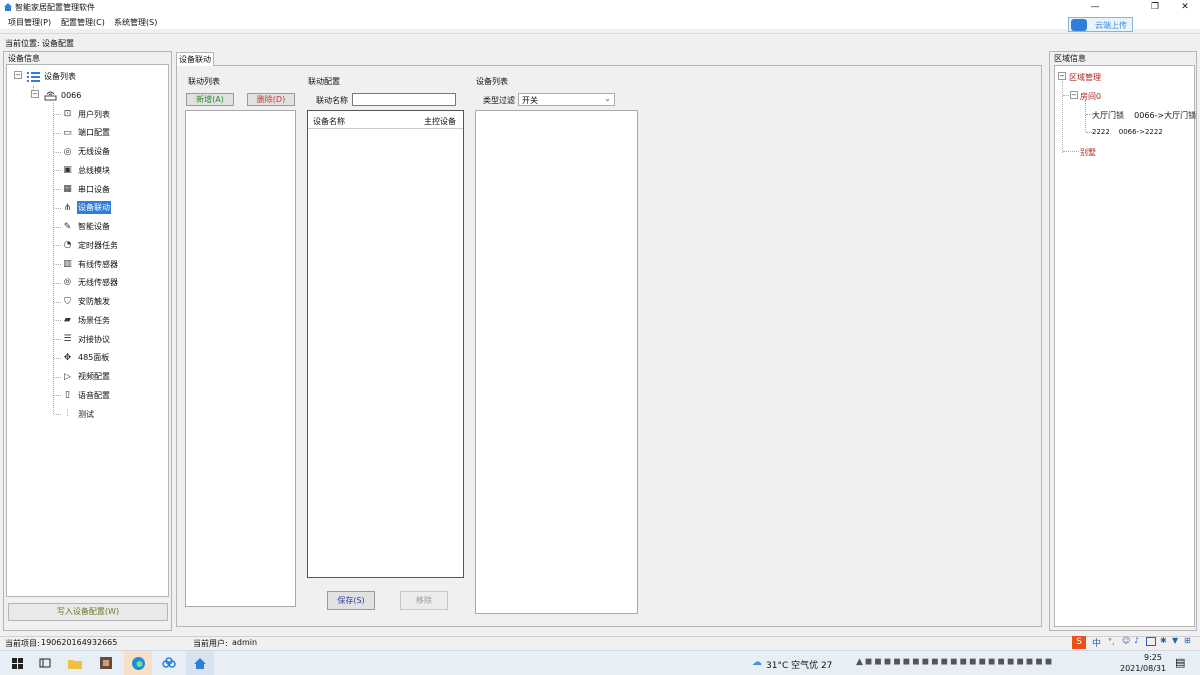 The width and height of the screenshot is (1200, 675). I want to click on tree-item-4: ▦ 串口设备, so click(86, 189).